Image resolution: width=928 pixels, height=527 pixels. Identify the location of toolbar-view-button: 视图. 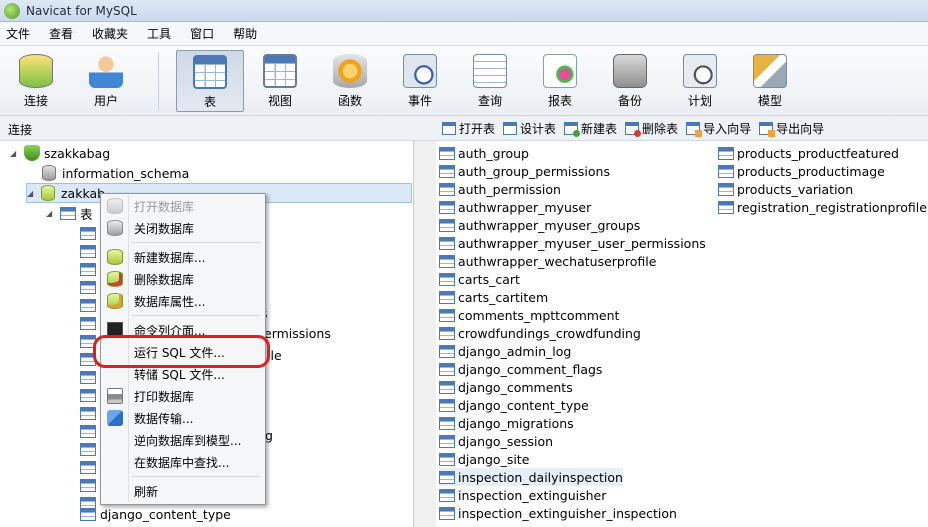
(280, 81).